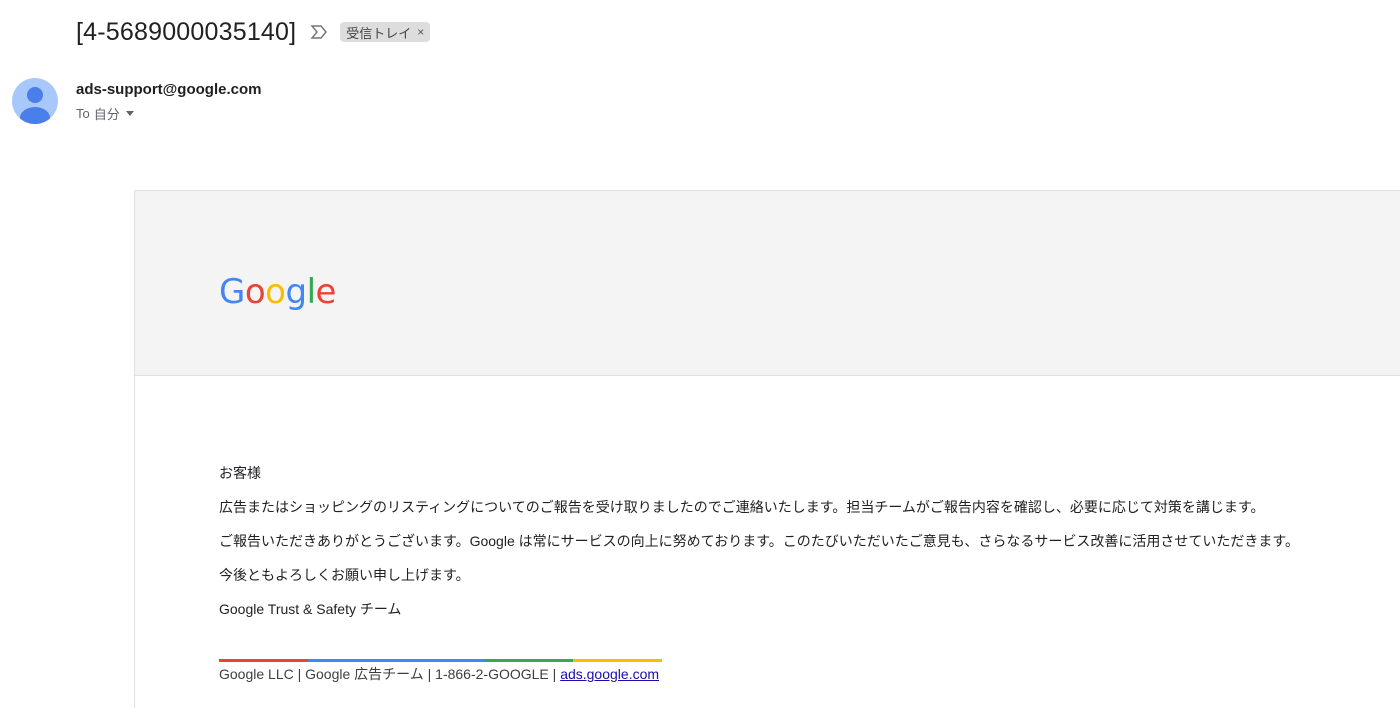  Describe the element at coordinates (129, 113) in the screenshot. I see `chevron-down-icon` at that location.